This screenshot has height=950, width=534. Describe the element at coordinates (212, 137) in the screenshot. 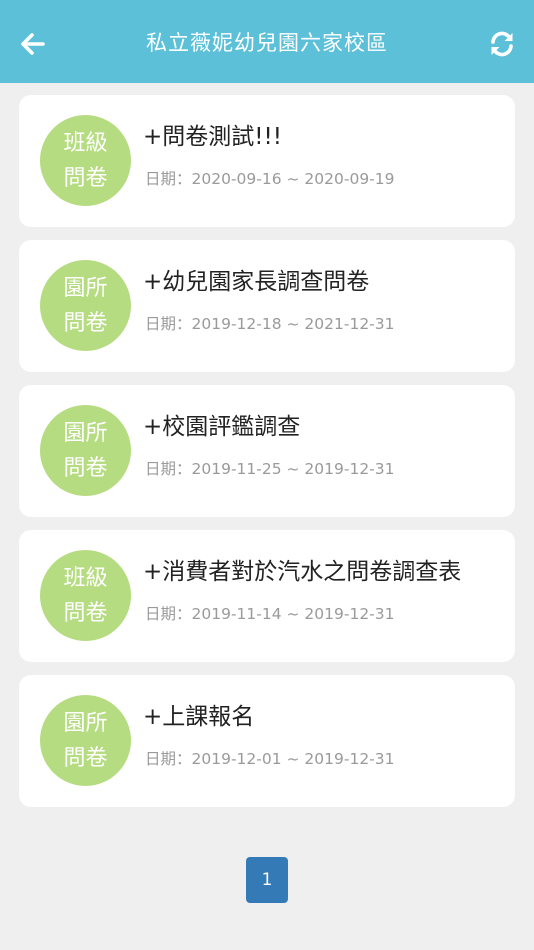

I see `survey-title: +問卷測試!!!` at that location.